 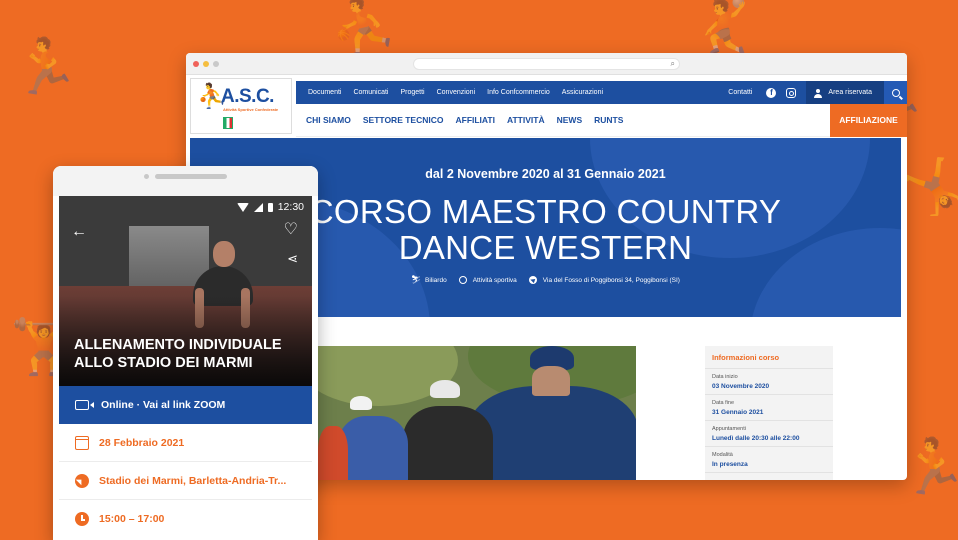 I want to click on meta-type-label: Attività sportiva, so click(x=494, y=280).